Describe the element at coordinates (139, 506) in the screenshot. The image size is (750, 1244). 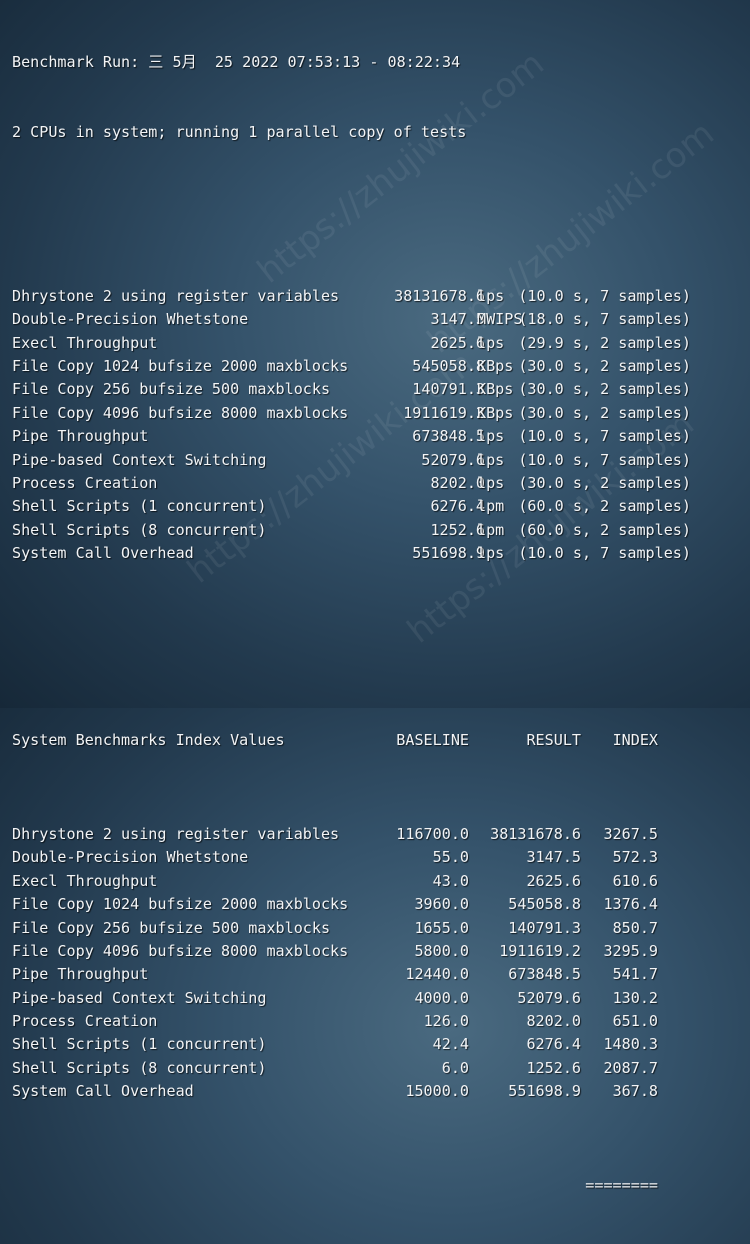
I see `result-test-name: Shell Scripts (1 concurrent)` at that location.